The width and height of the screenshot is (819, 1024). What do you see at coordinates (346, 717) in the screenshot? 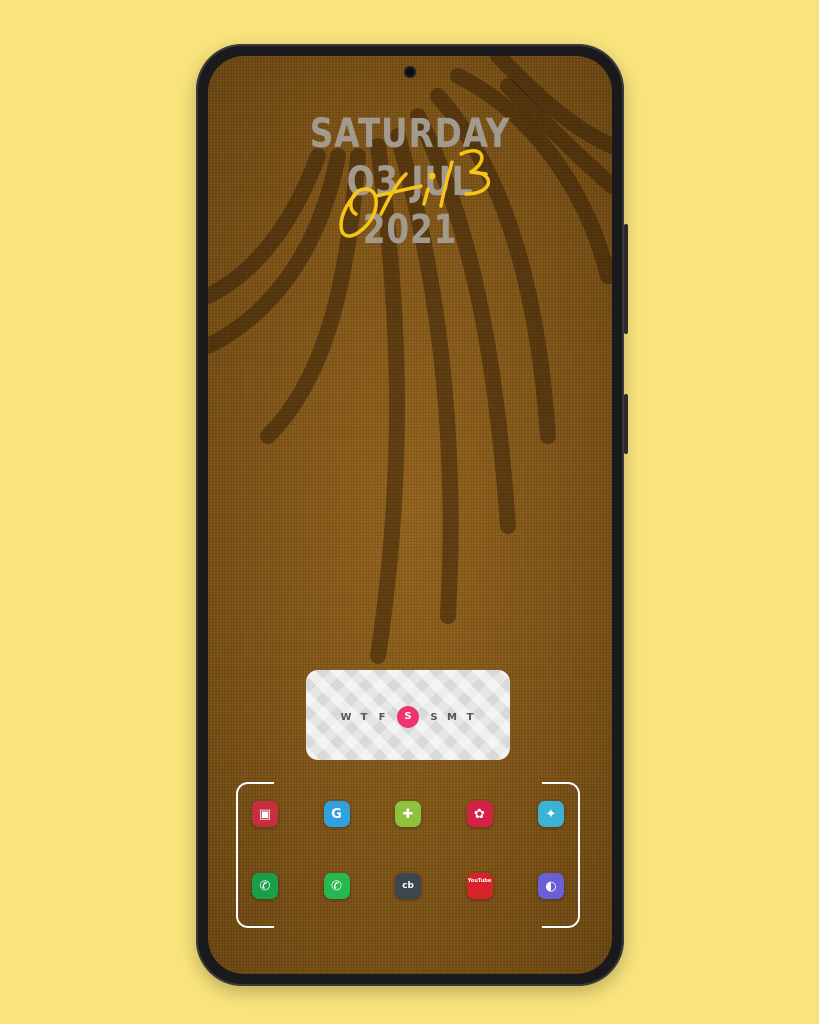
I see `day-label: W` at bounding box center [346, 717].